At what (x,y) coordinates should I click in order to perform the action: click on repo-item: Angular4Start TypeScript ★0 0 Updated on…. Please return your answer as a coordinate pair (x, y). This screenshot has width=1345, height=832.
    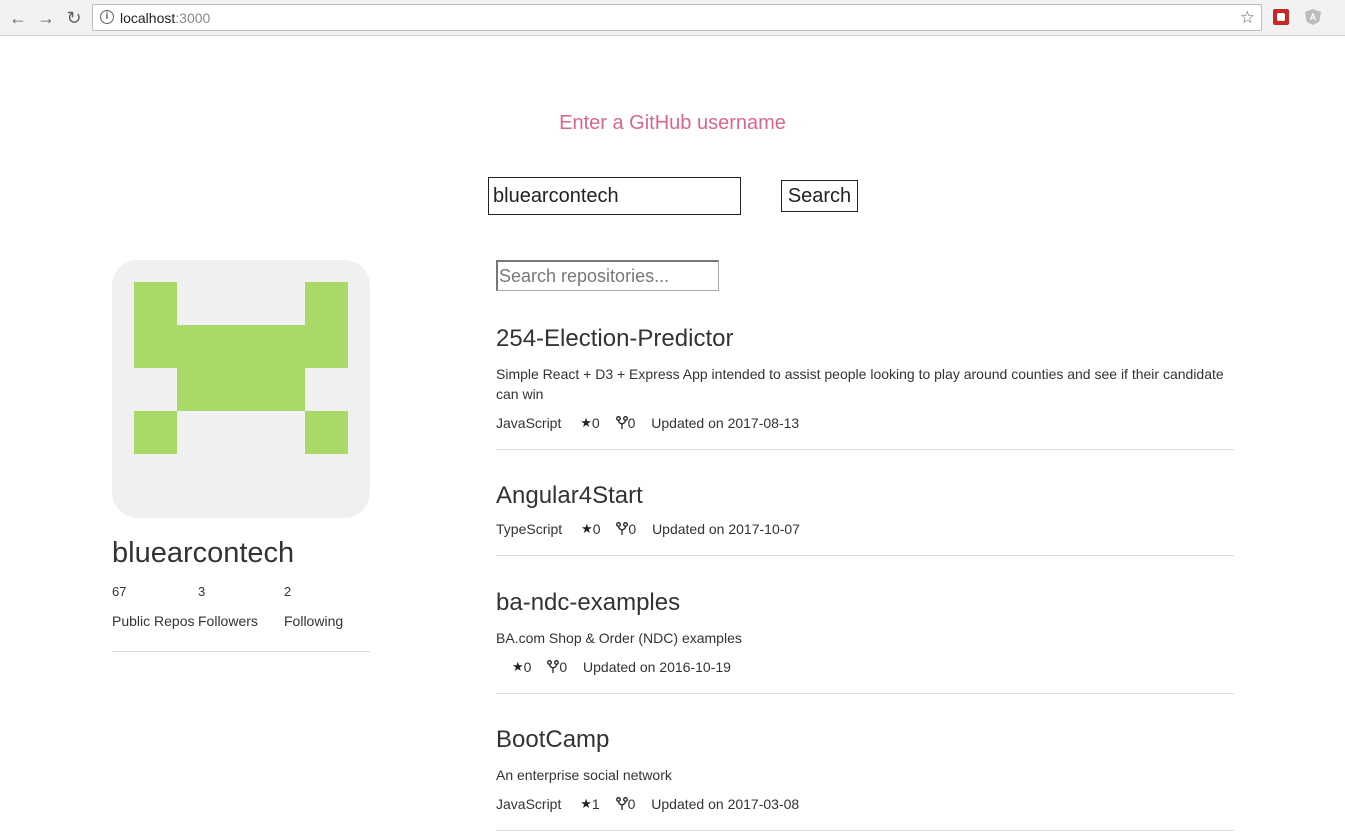
    Looking at the image, I should click on (865, 519).